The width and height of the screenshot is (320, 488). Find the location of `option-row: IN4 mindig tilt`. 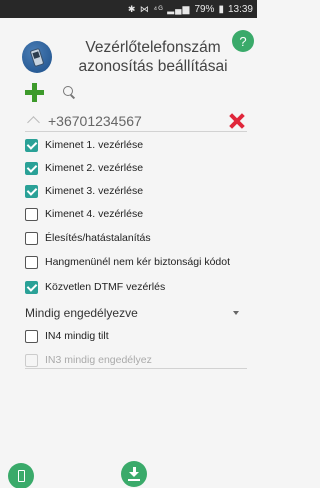

option-row: IN4 mindig tilt is located at coordinates (67, 336).